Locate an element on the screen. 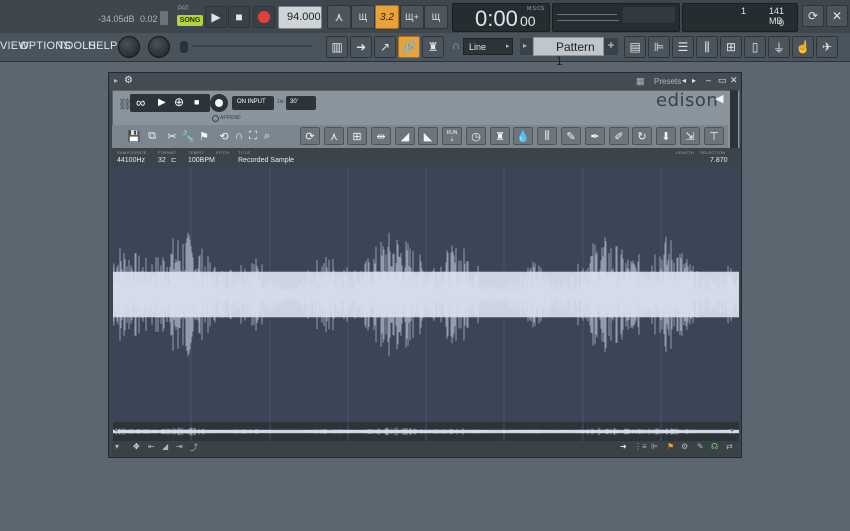  waveform-overview is located at coordinates (425, 431).